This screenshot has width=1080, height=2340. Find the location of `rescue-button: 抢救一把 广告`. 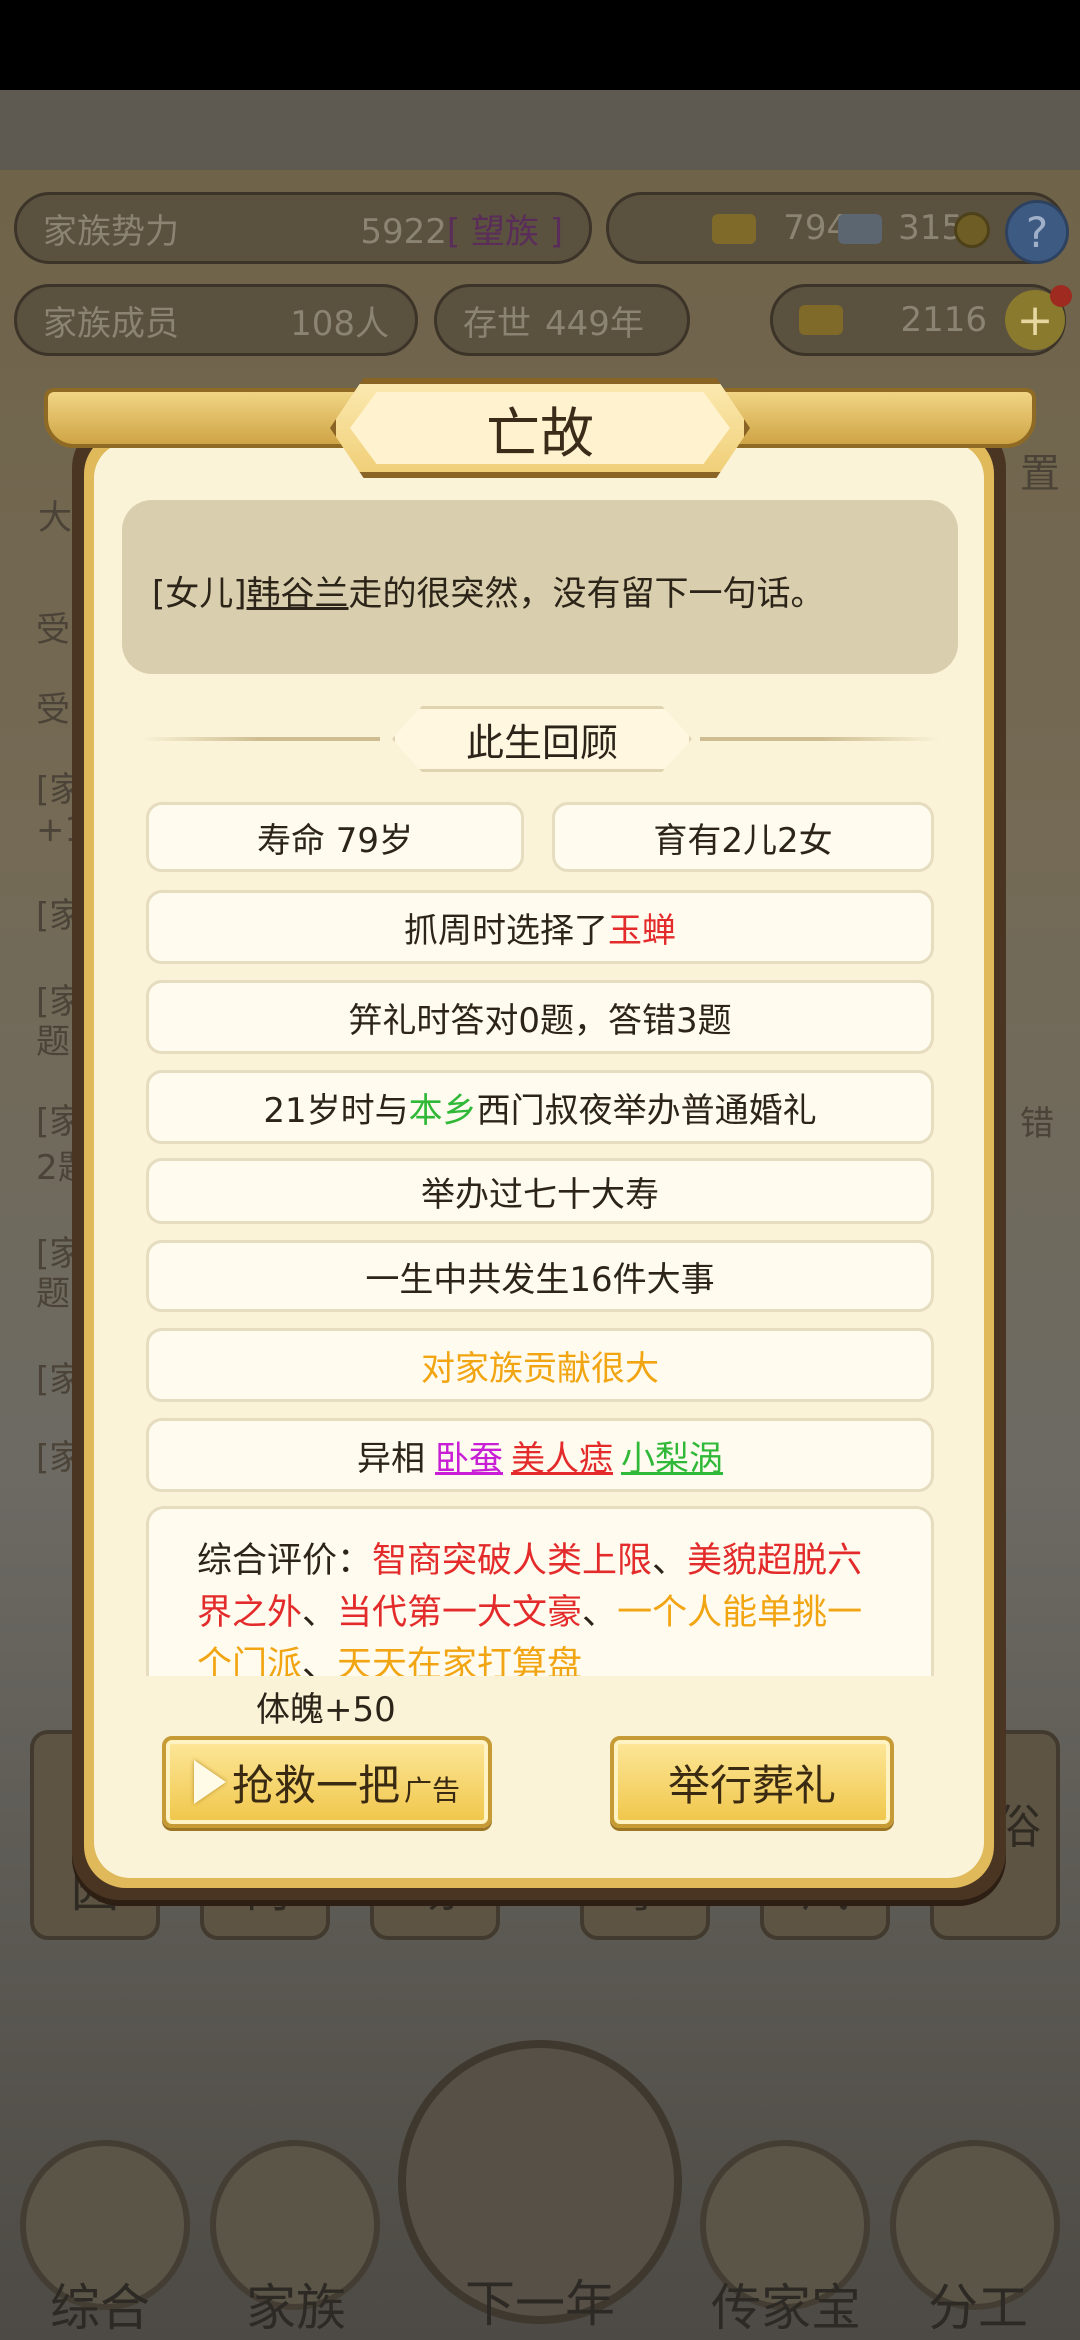

rescue-button: 抢救一把 广告 is located at coordinates (327, 1782).